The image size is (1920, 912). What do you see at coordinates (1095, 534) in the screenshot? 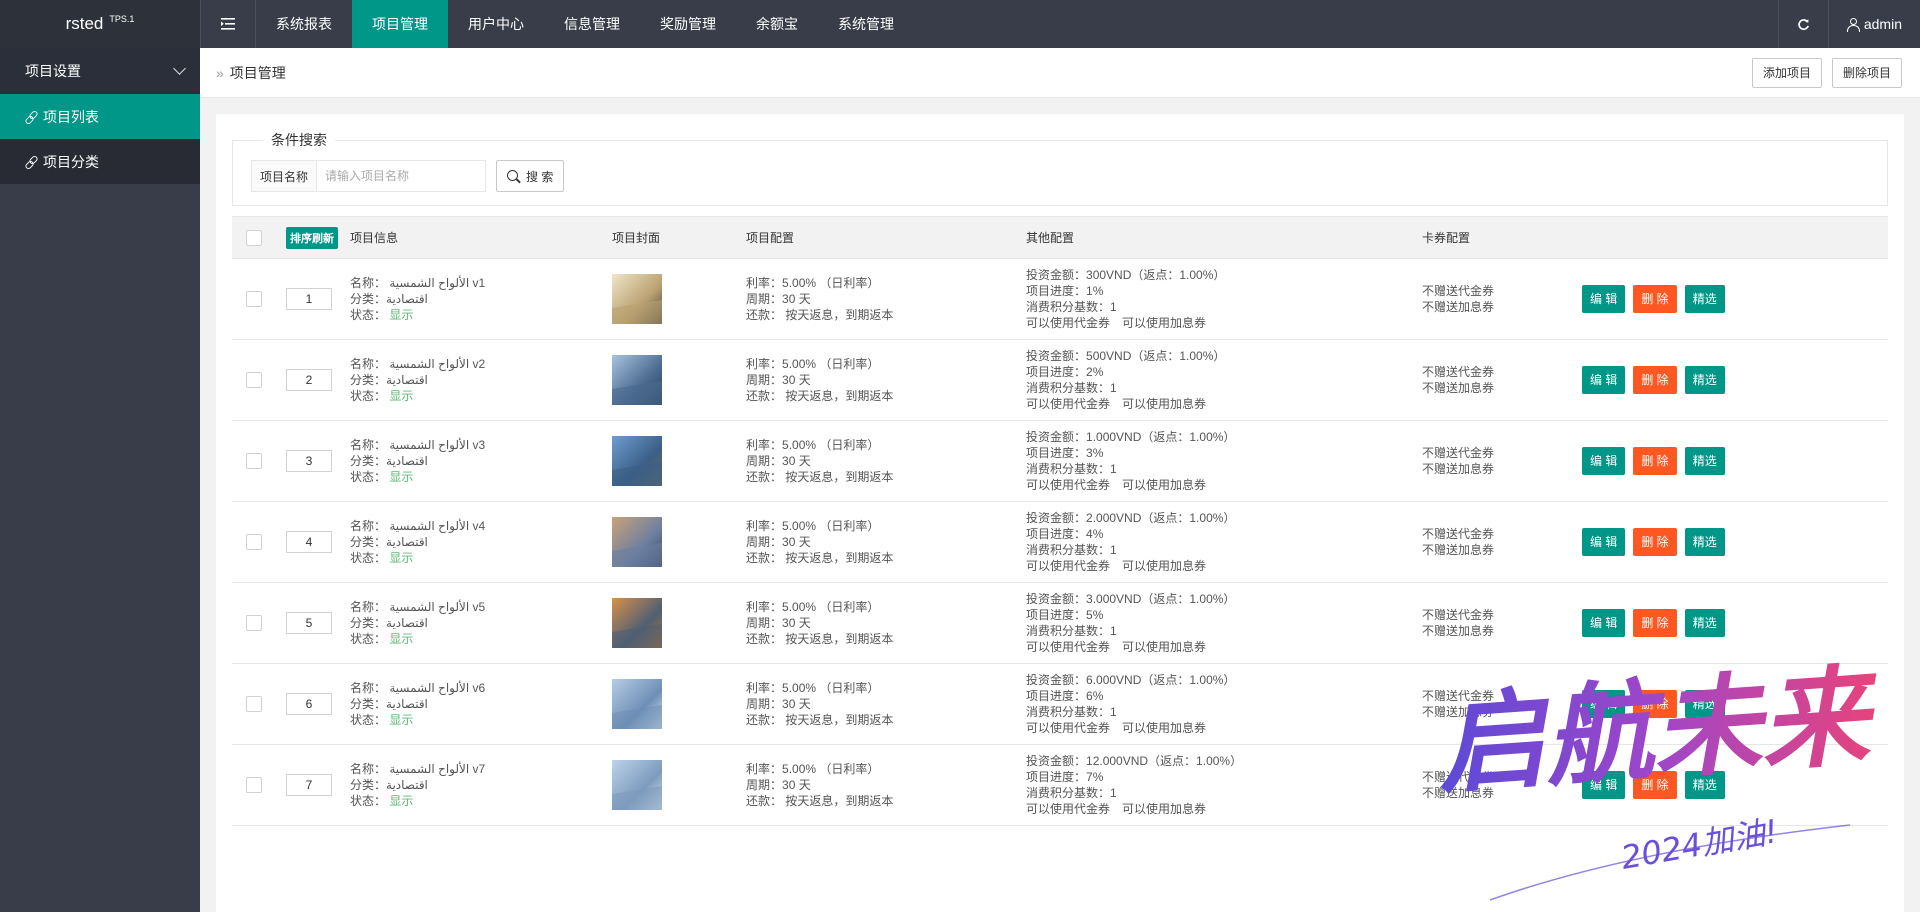
I see `project-progress: 4%` at bounding box center [1095, 534].